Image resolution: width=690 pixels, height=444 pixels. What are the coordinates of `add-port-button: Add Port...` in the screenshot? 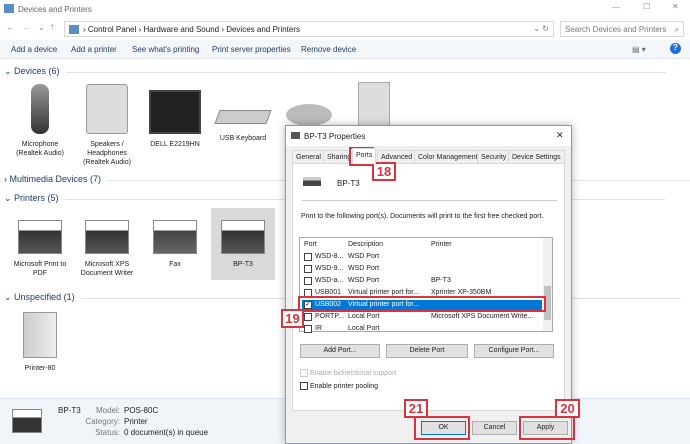 It's located at (340, 351).